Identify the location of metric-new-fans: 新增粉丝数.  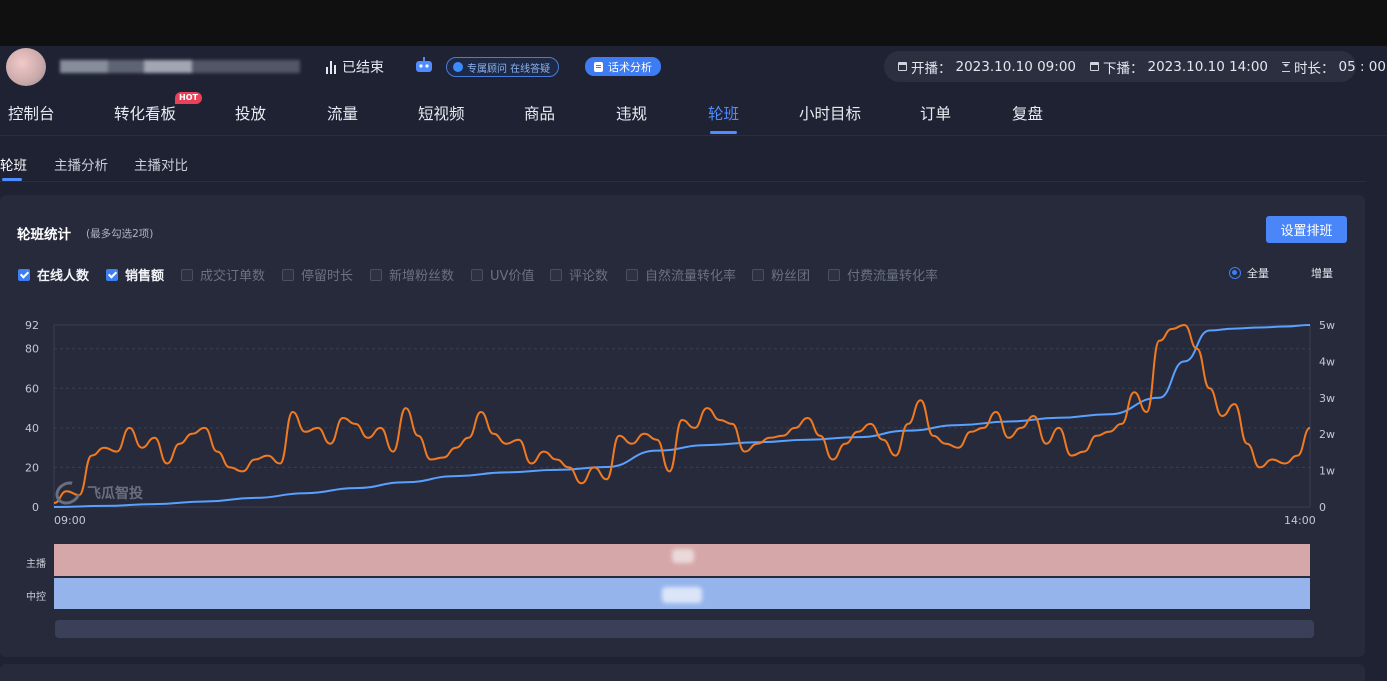
(412, 274).